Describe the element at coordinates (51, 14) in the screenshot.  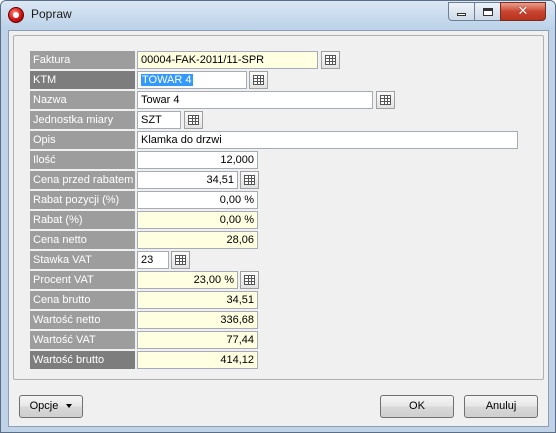
I see `window-title: Popraw` at that location.